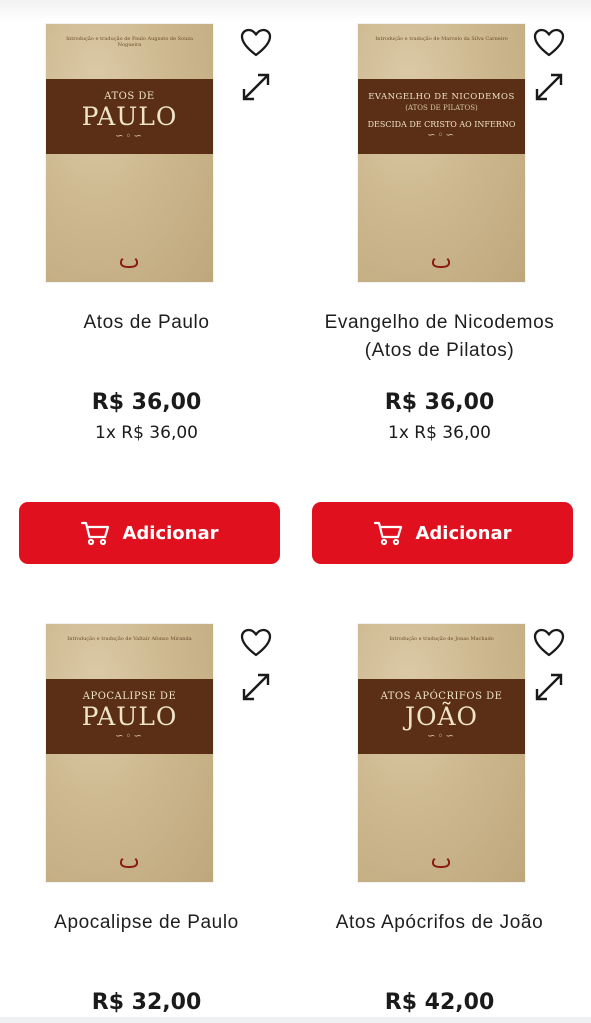 This screenshot has height=1023, width=591. I want to click on cover-title-band: ATOS DE PAULO ∽◦∽, so click(129, 116).